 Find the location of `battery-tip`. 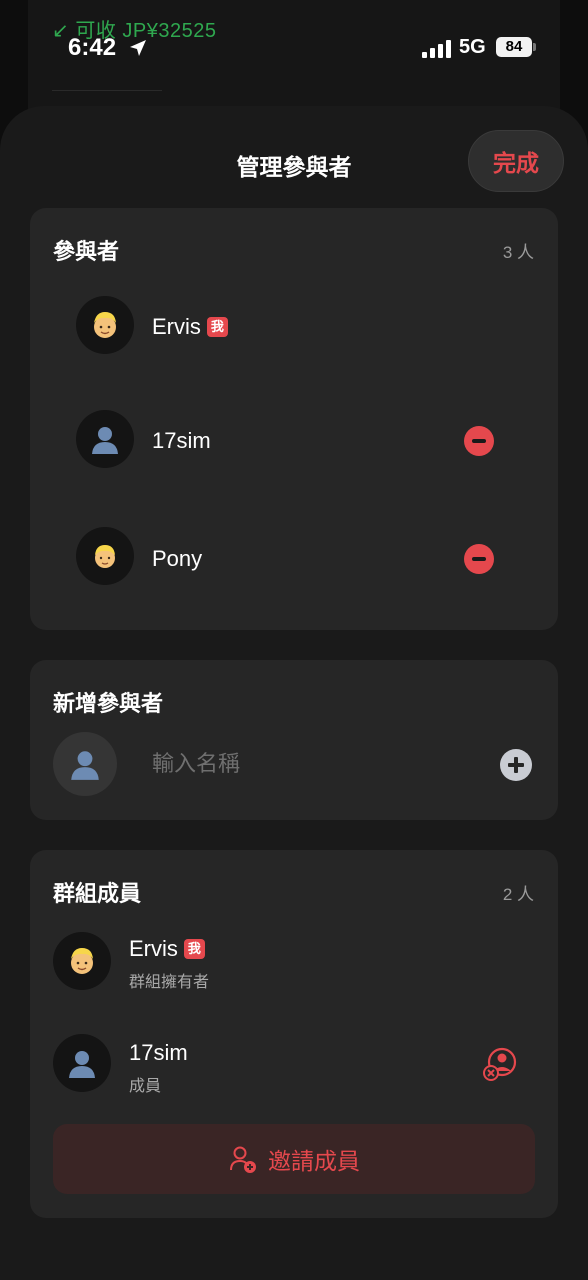

battery-tip is located at coordinates (534, 47).